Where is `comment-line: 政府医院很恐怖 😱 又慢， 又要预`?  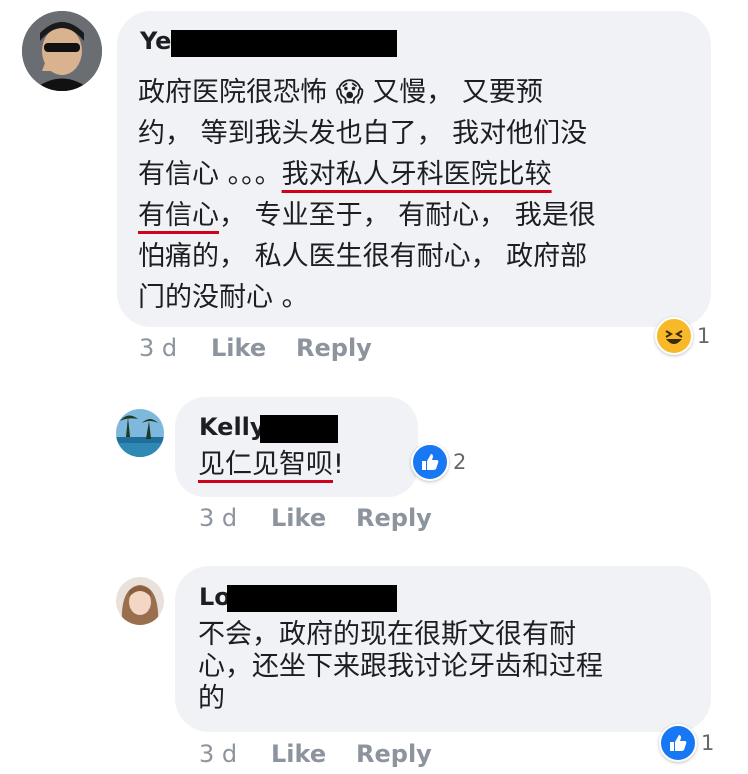
comment-line: 政府医院很恐怖 😱 又慢， 又要预 is located at coordinates (340, 92).